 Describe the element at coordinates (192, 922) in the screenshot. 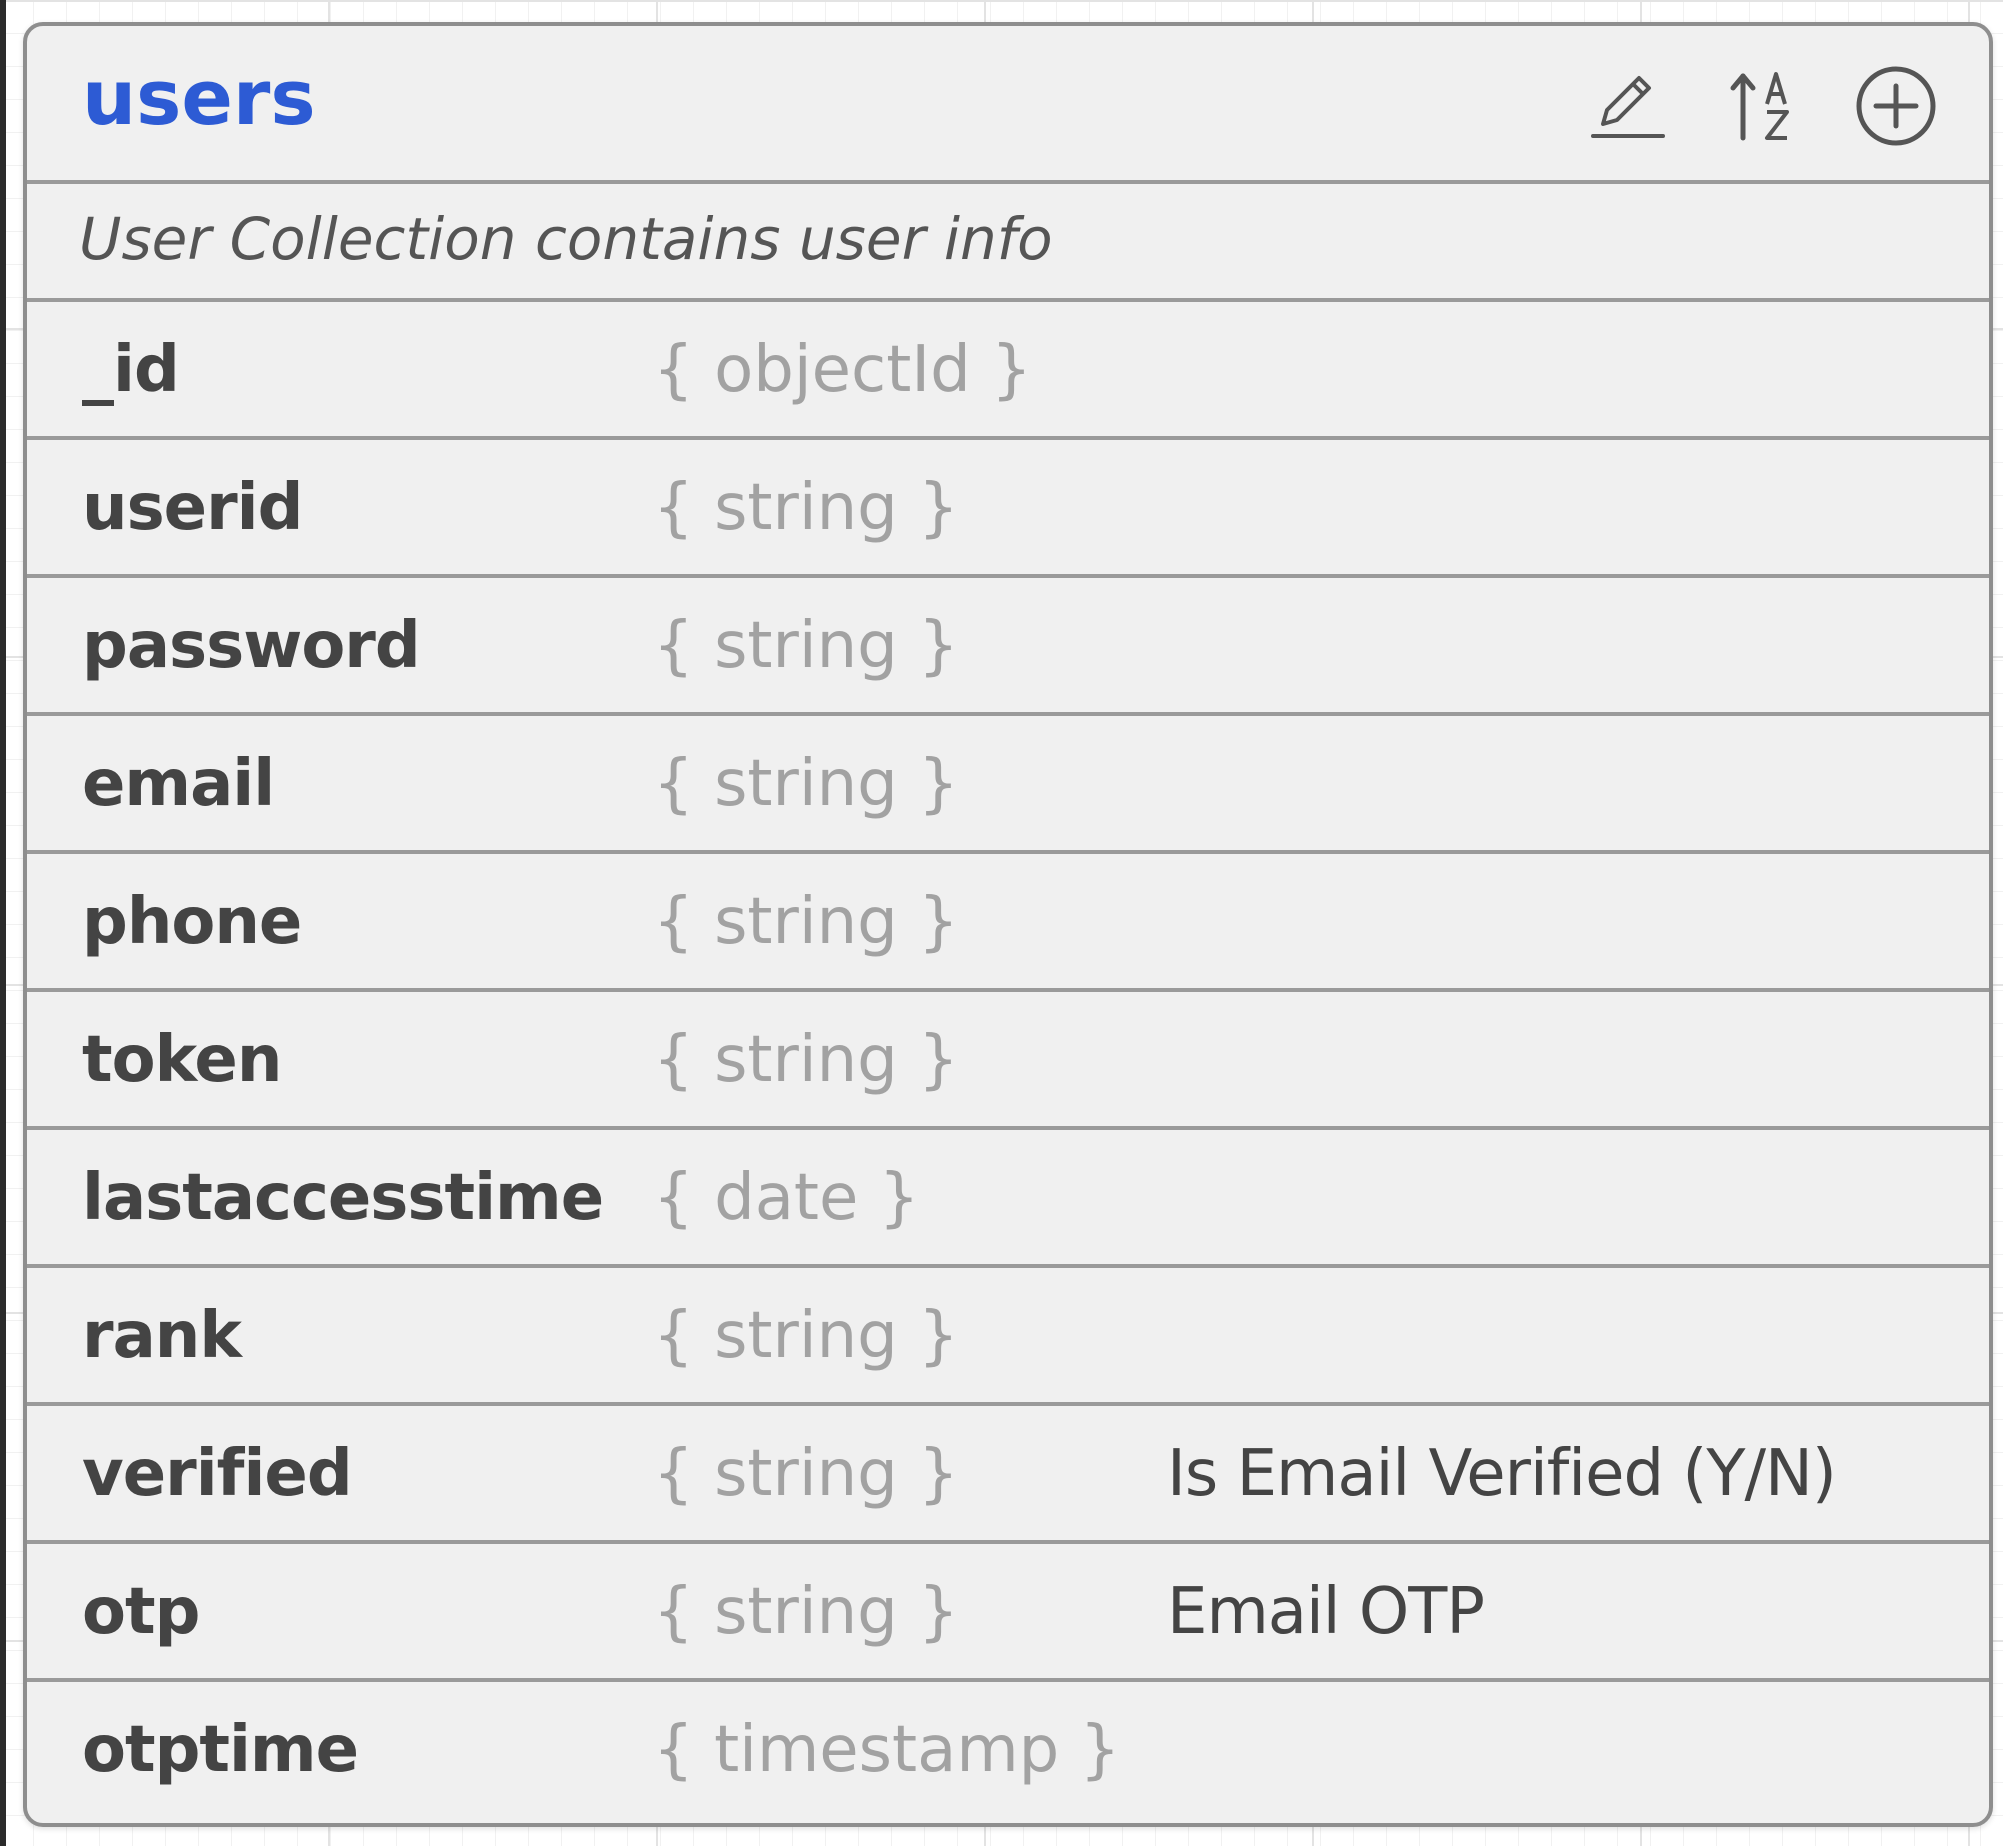

I see `field-name: phone` at that location.